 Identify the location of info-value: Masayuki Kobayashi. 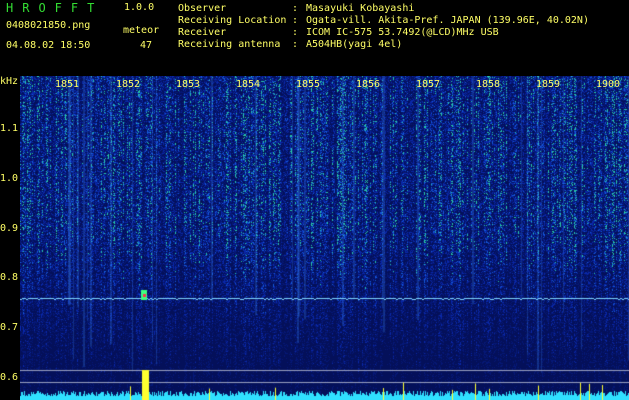
(360, 8).